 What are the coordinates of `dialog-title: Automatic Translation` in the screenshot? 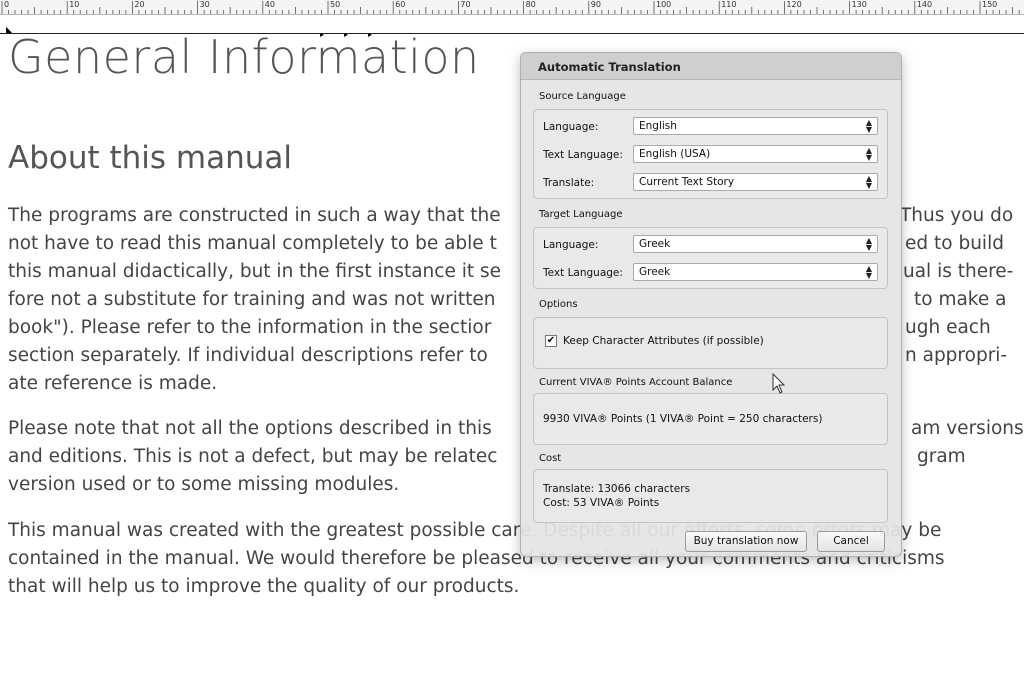 It's located at (609, 67).